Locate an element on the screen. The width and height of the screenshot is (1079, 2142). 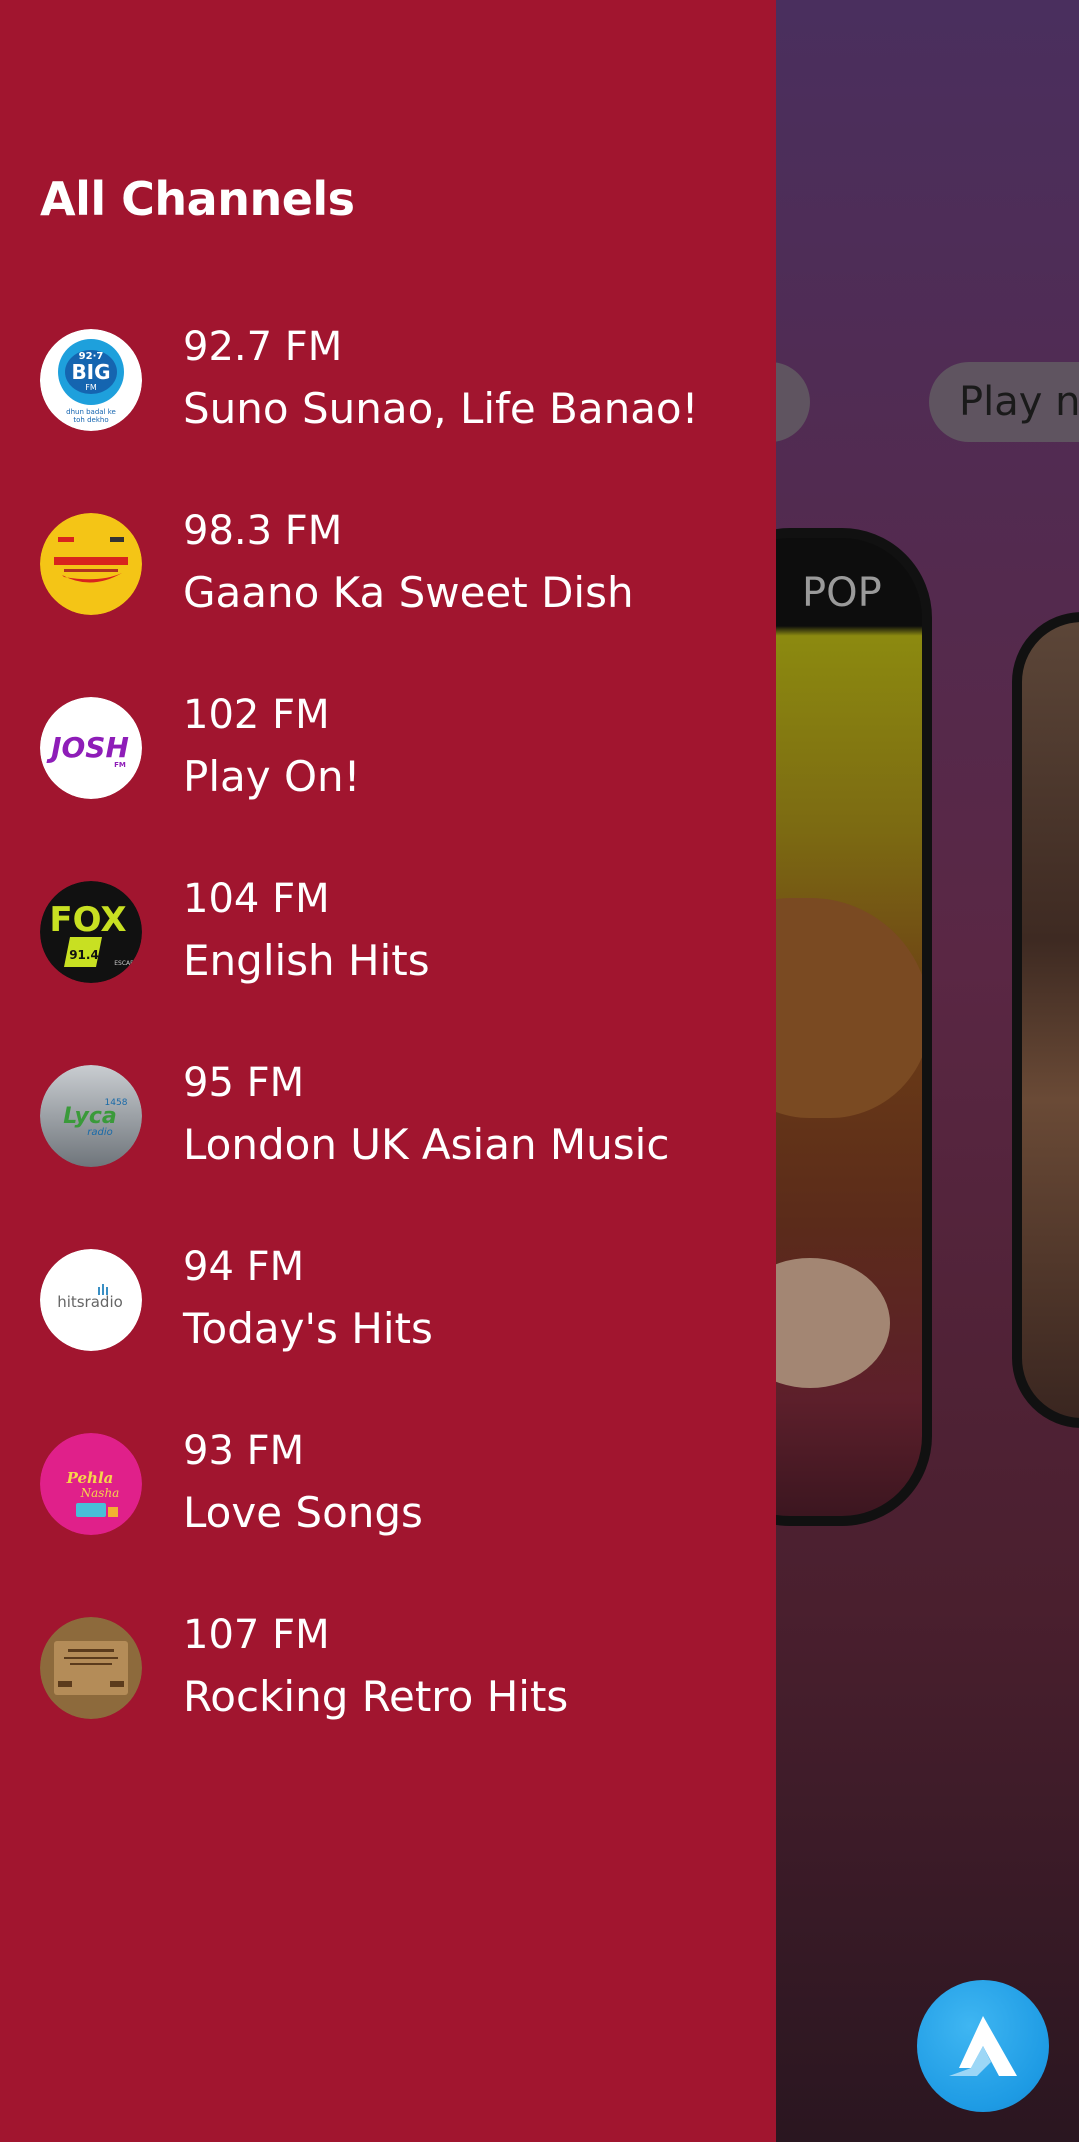
channel-tagline: Rocking Retro Hits is located at coordinates (376, 1696).